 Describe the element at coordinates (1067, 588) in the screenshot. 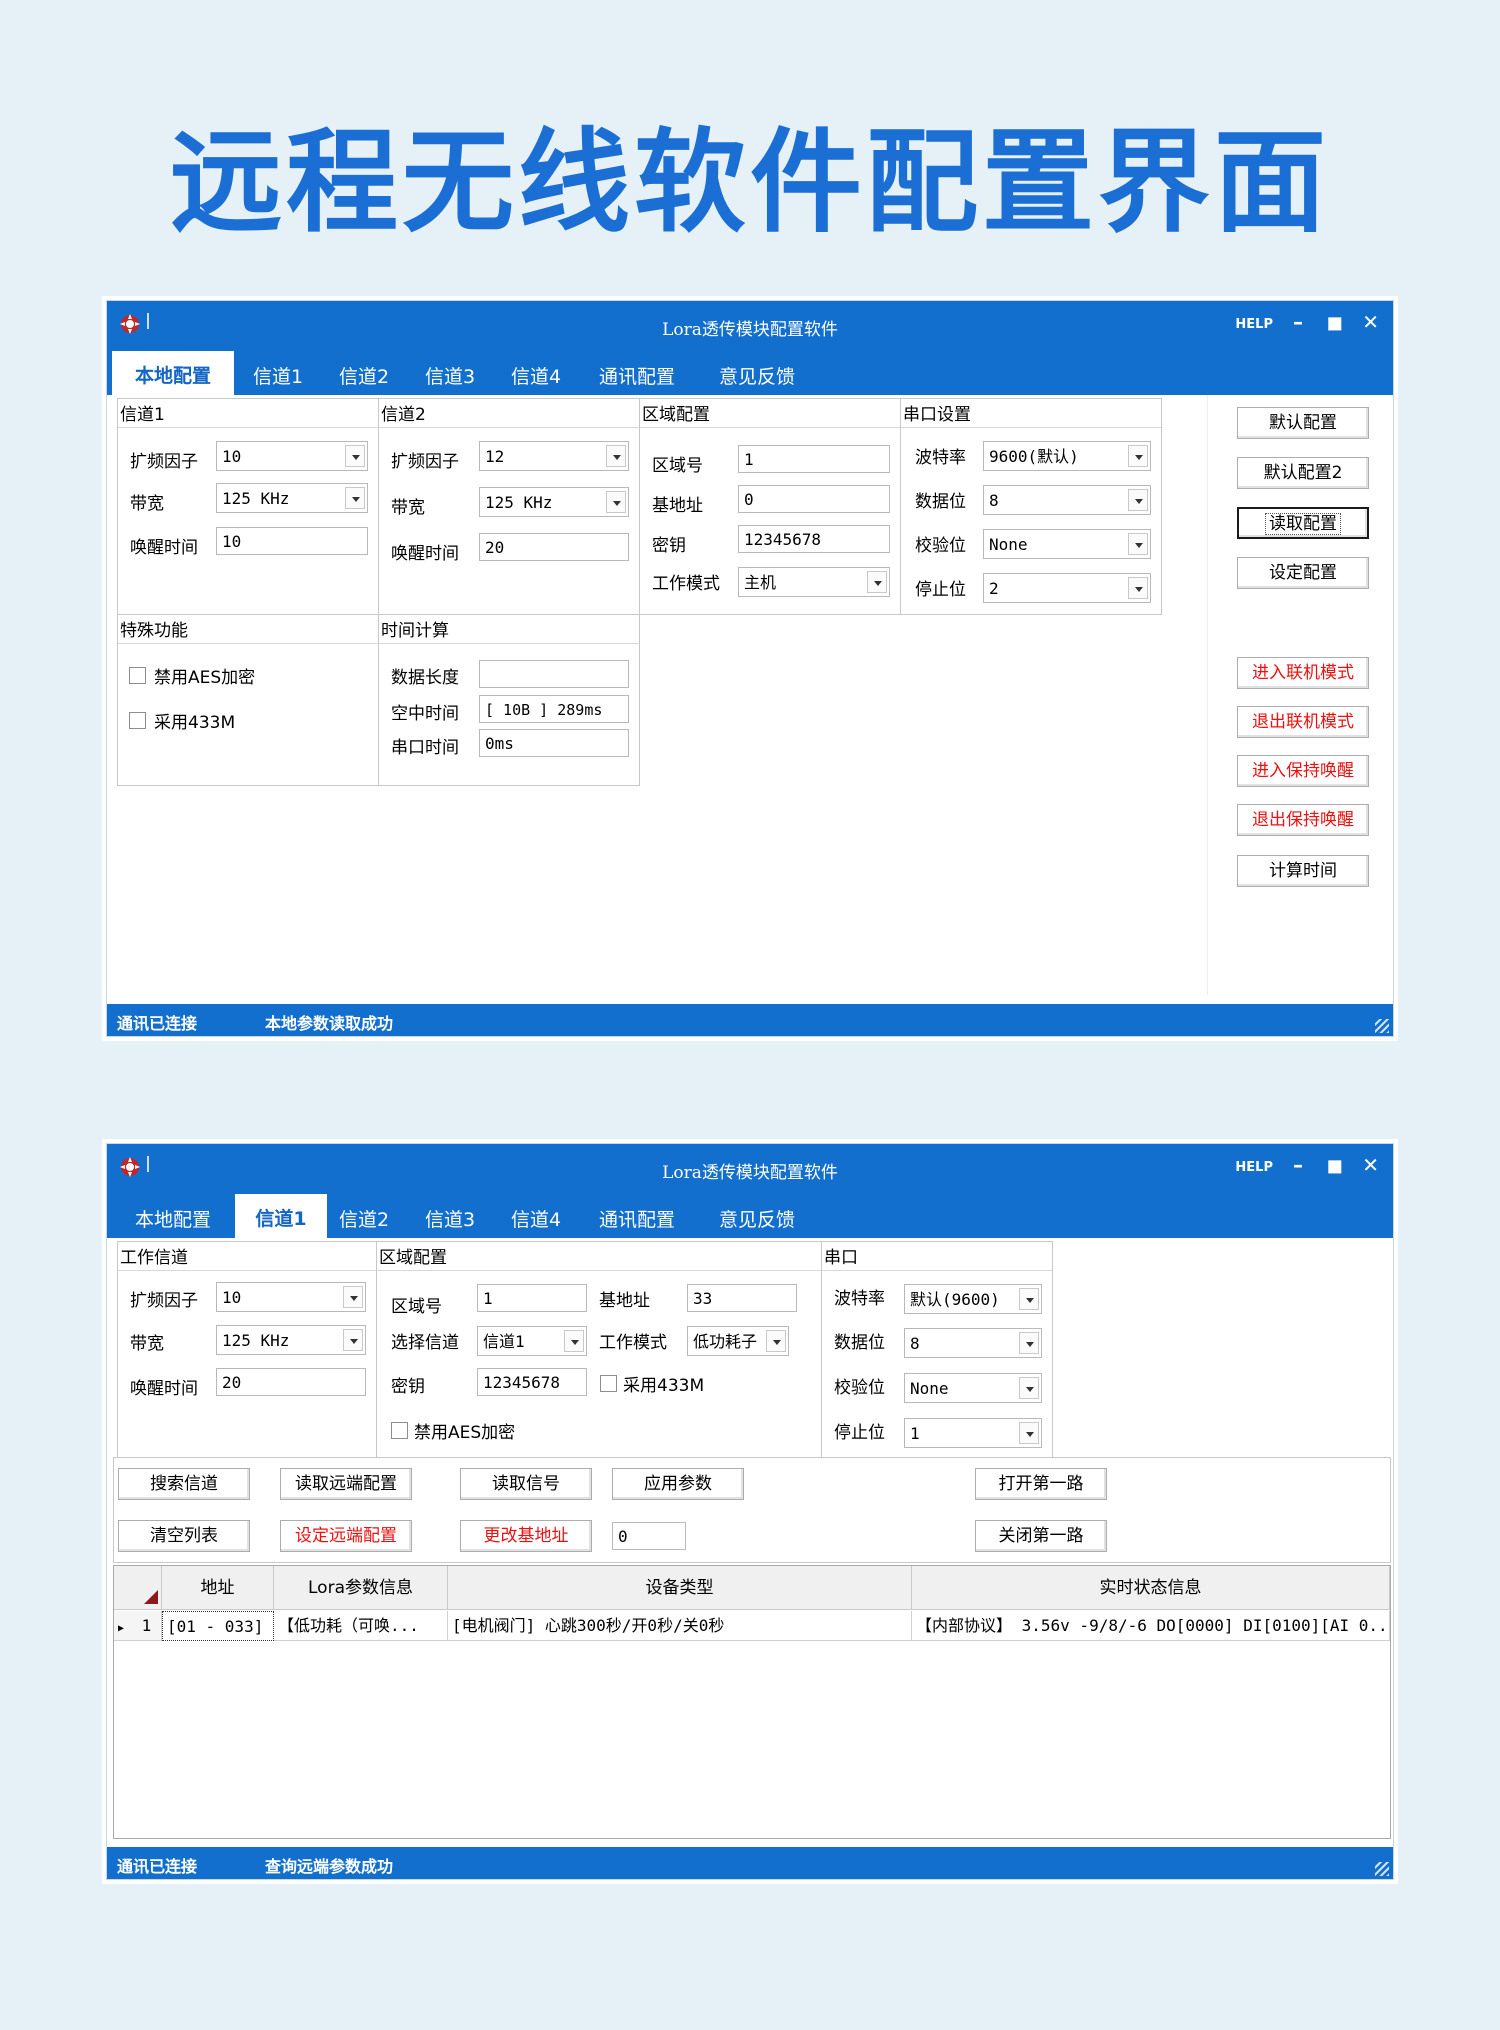

I see `stop-bits-select: 2` at that location.